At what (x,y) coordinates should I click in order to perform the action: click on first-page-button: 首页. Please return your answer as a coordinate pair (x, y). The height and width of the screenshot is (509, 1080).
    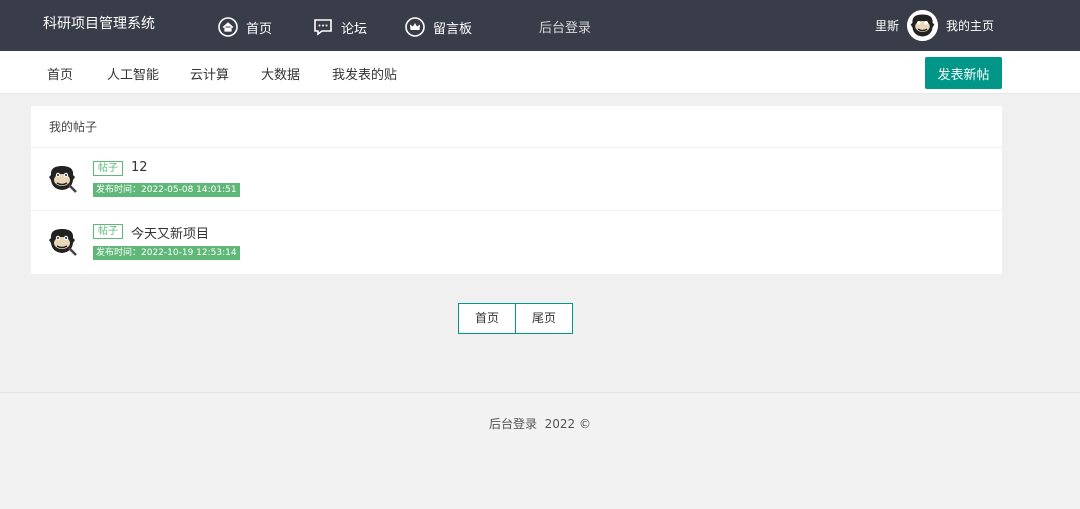
    Looking at the image, I should click on (487, 318).